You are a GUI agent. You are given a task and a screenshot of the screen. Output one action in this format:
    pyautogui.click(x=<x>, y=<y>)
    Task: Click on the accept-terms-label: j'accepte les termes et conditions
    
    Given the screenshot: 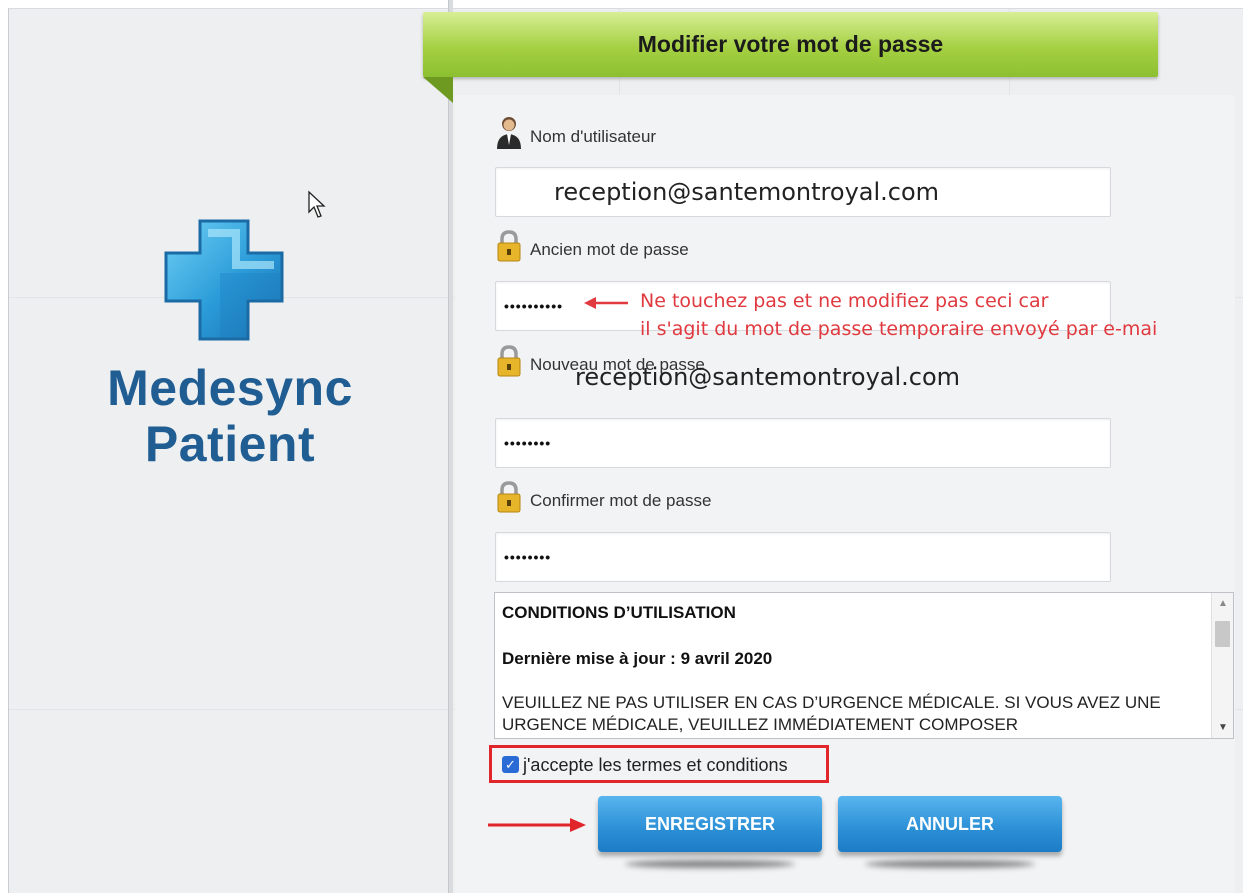 What is the action you would take?
    pyautogui.click(x=655, y=765)
    